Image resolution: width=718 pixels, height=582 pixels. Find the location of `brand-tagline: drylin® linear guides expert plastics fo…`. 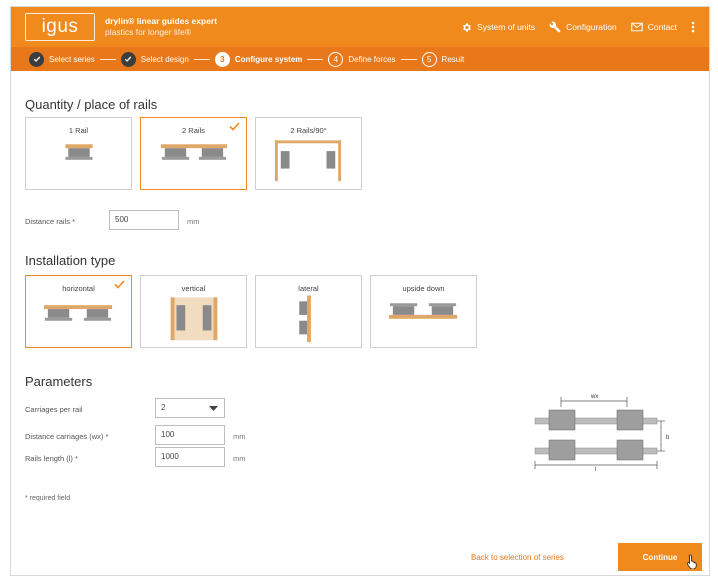

brand-tagline: drylin® linear guides expert plastics fo… is located at coordinates (161, 27).